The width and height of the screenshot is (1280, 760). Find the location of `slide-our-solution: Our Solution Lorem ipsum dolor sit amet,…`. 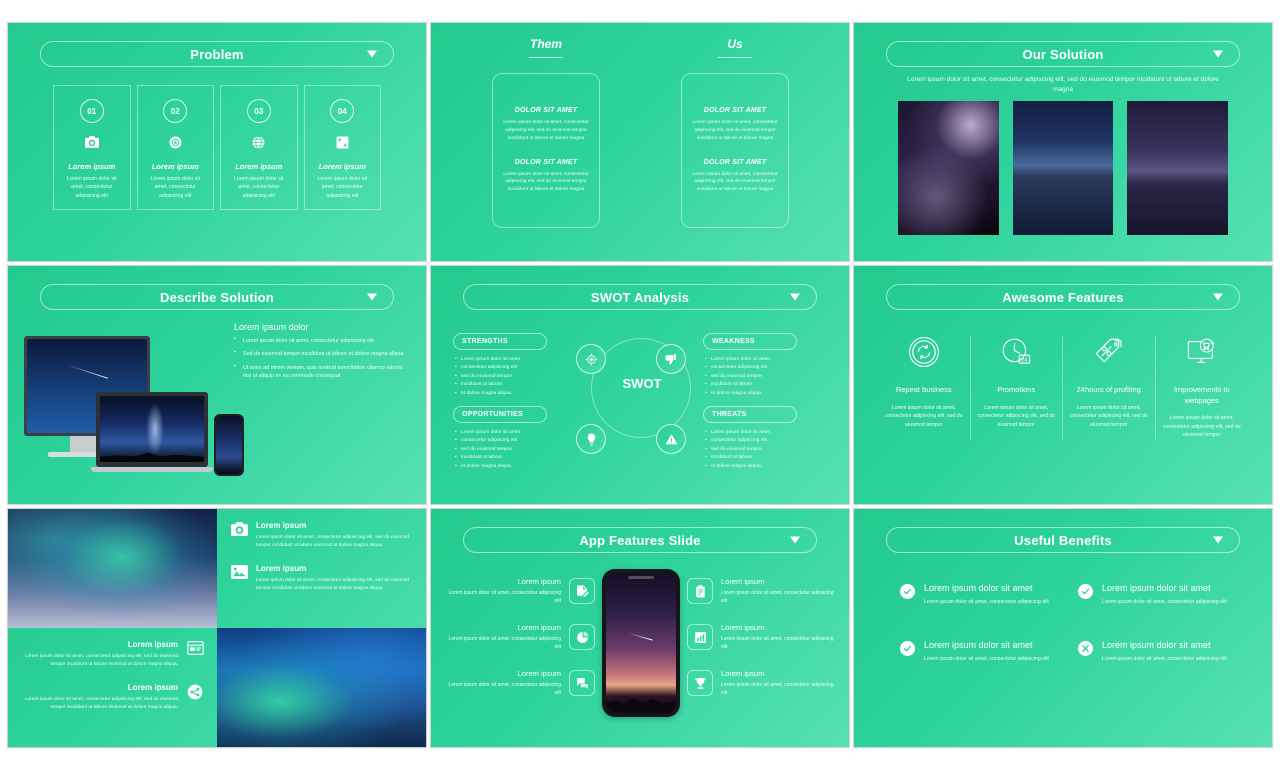

slide-our-solution: Our Solution Lorem ipsum dolor sit amet,… is located at coordinates (1063, 142).